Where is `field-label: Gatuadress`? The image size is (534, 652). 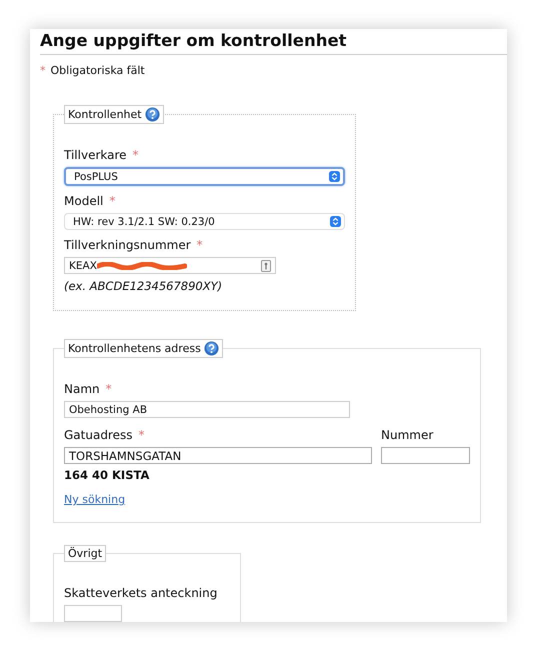
field-label: Gatuadress is located at coordinates (98, 435).